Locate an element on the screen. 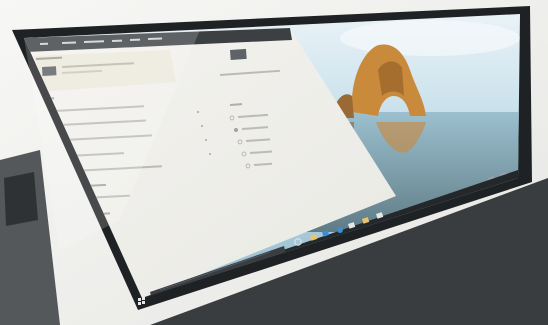 The height and width of the screenshot is (325, 548). edge-icon is located at coordinates (340, 230).